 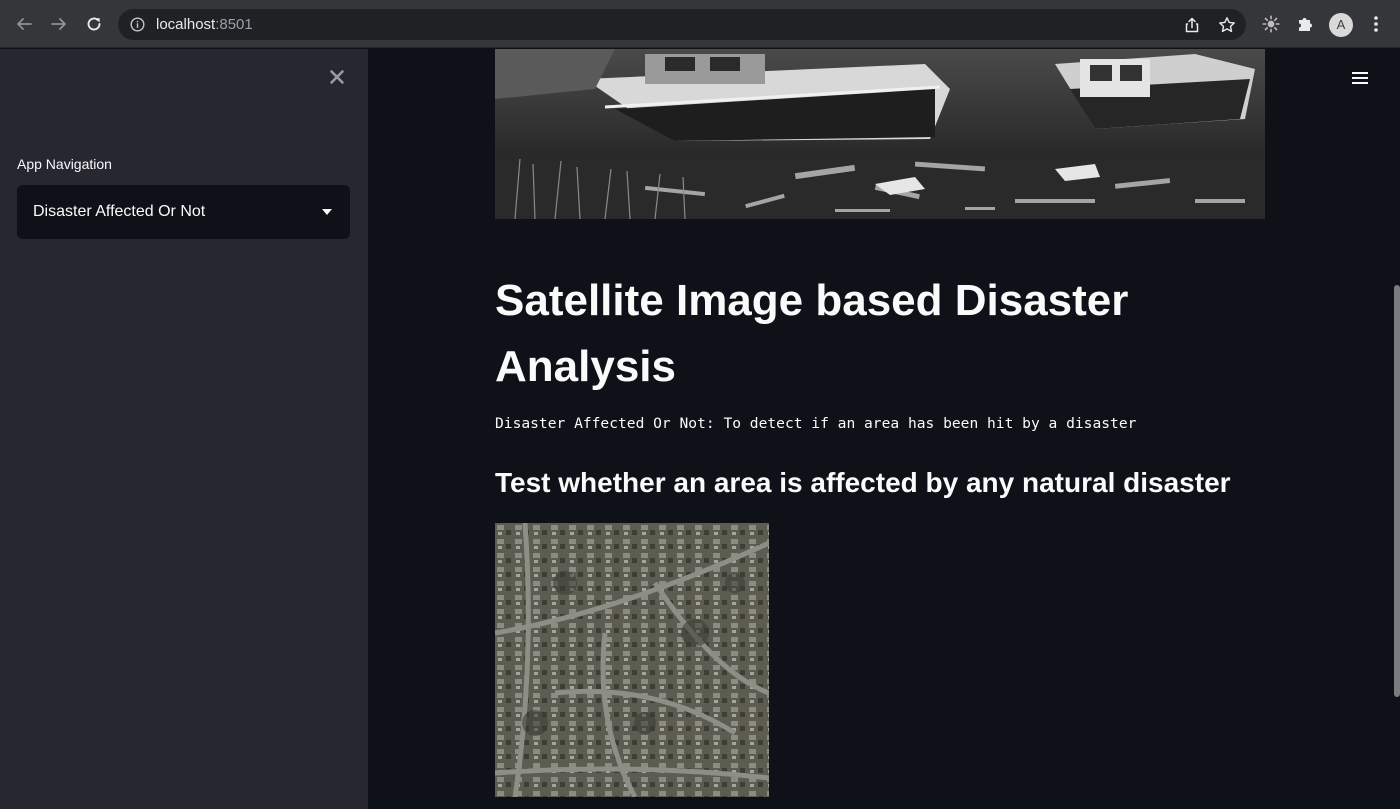 I want to click on puzzle-icon, so click(x=1305, y=24).